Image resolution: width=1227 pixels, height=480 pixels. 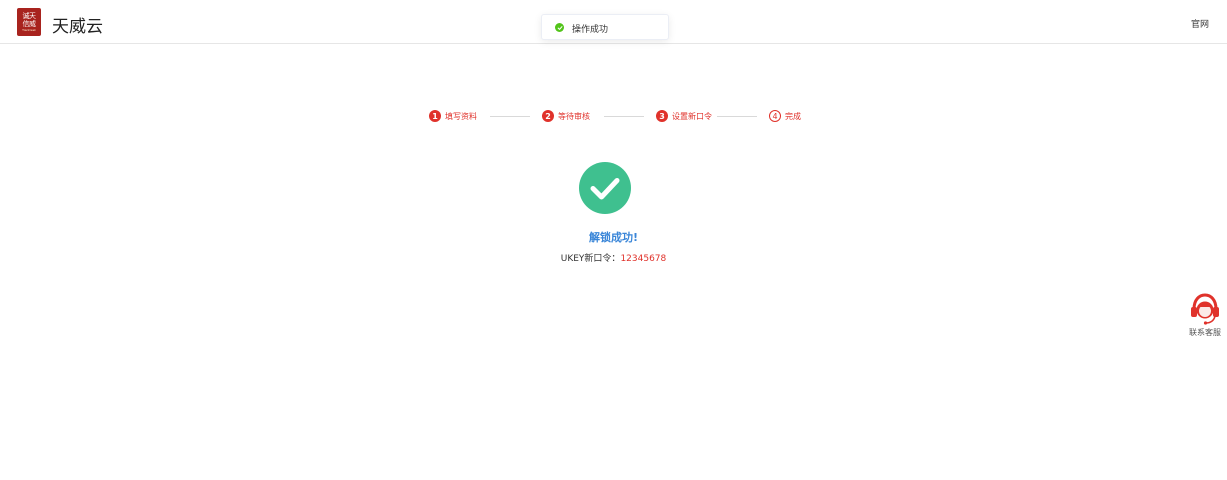 I want to click on step-set-password: 3 设置新口令, so click(x=684, y=116).